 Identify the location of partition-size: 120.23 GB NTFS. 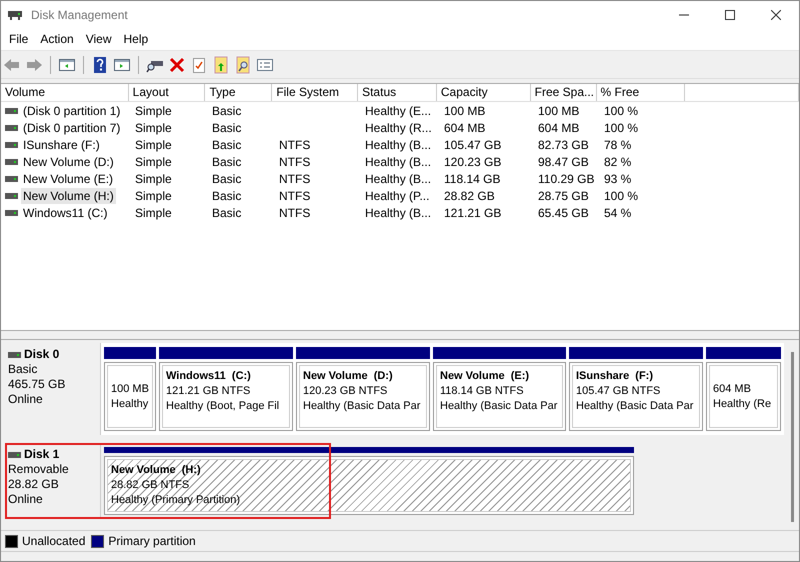
(345, 391).